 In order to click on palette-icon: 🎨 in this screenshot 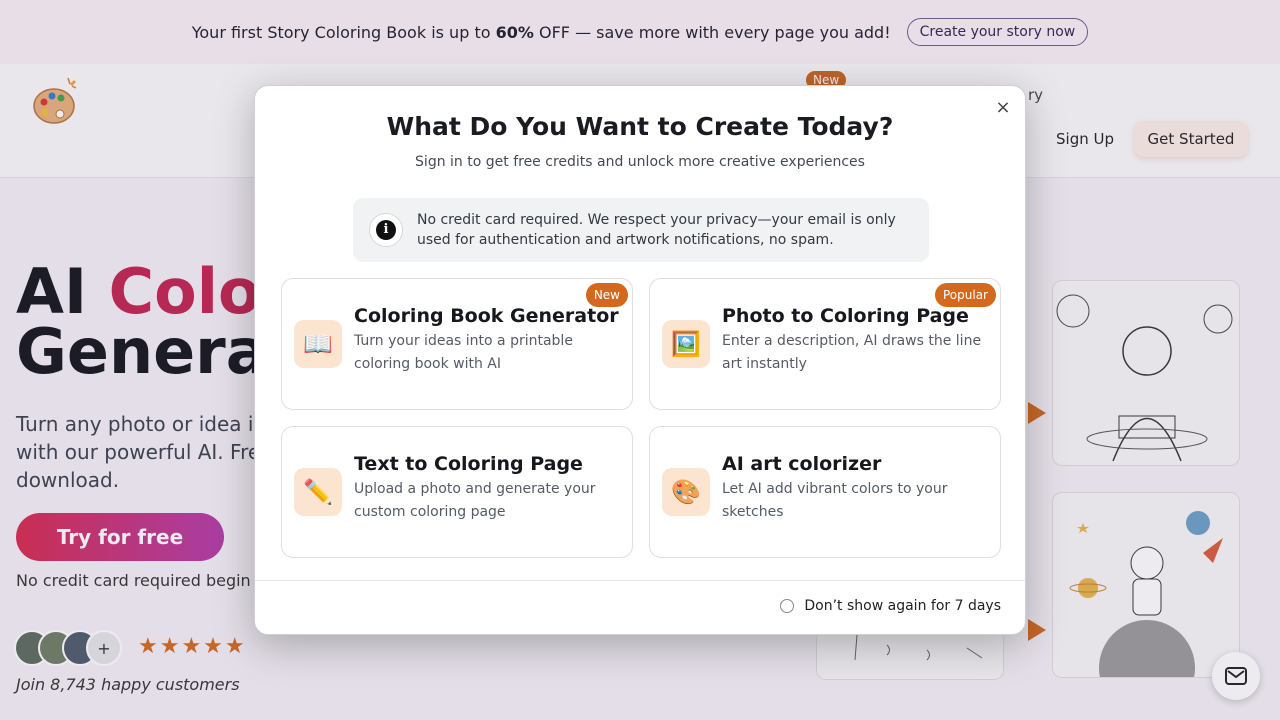, I will do `click(686, 492)`.